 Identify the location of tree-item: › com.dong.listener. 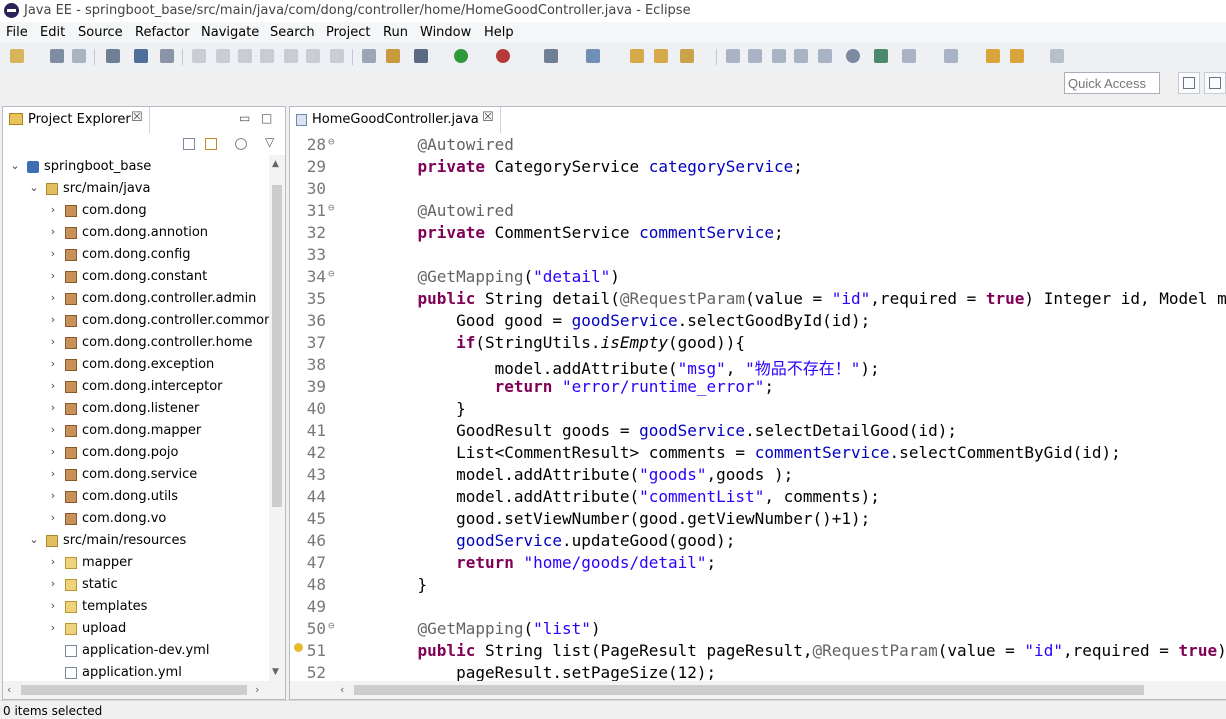
(136, 409).